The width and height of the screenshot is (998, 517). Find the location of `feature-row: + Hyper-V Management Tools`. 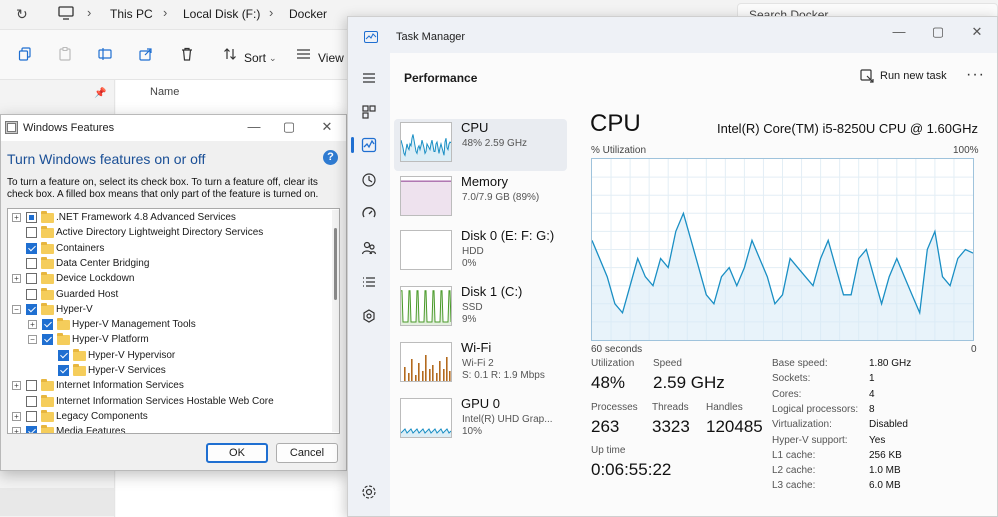

feature-row: + Hyper-V Management Tools is located at coordinates (169, 324).